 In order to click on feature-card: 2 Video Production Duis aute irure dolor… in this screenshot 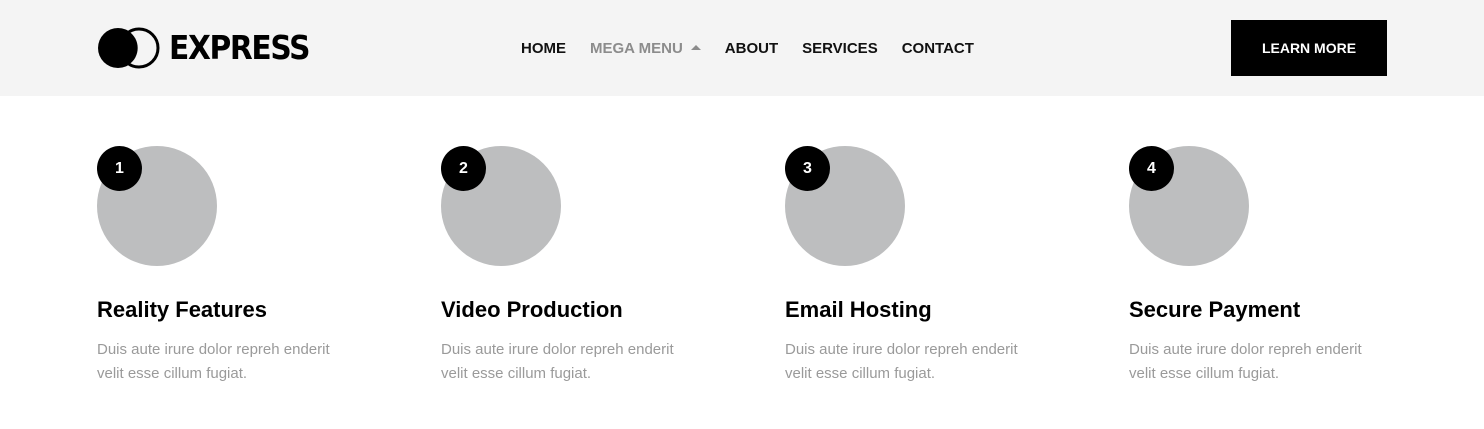, I will do `click(586, 264)`.